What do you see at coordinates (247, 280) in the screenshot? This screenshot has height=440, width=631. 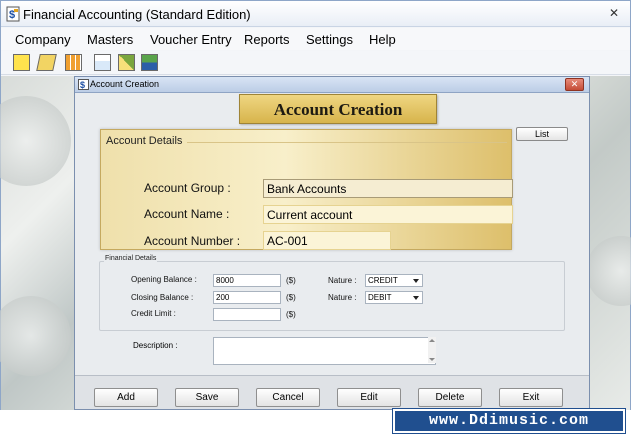 I see `opening-balance-input: 8000` at bounding box center [247, 280].